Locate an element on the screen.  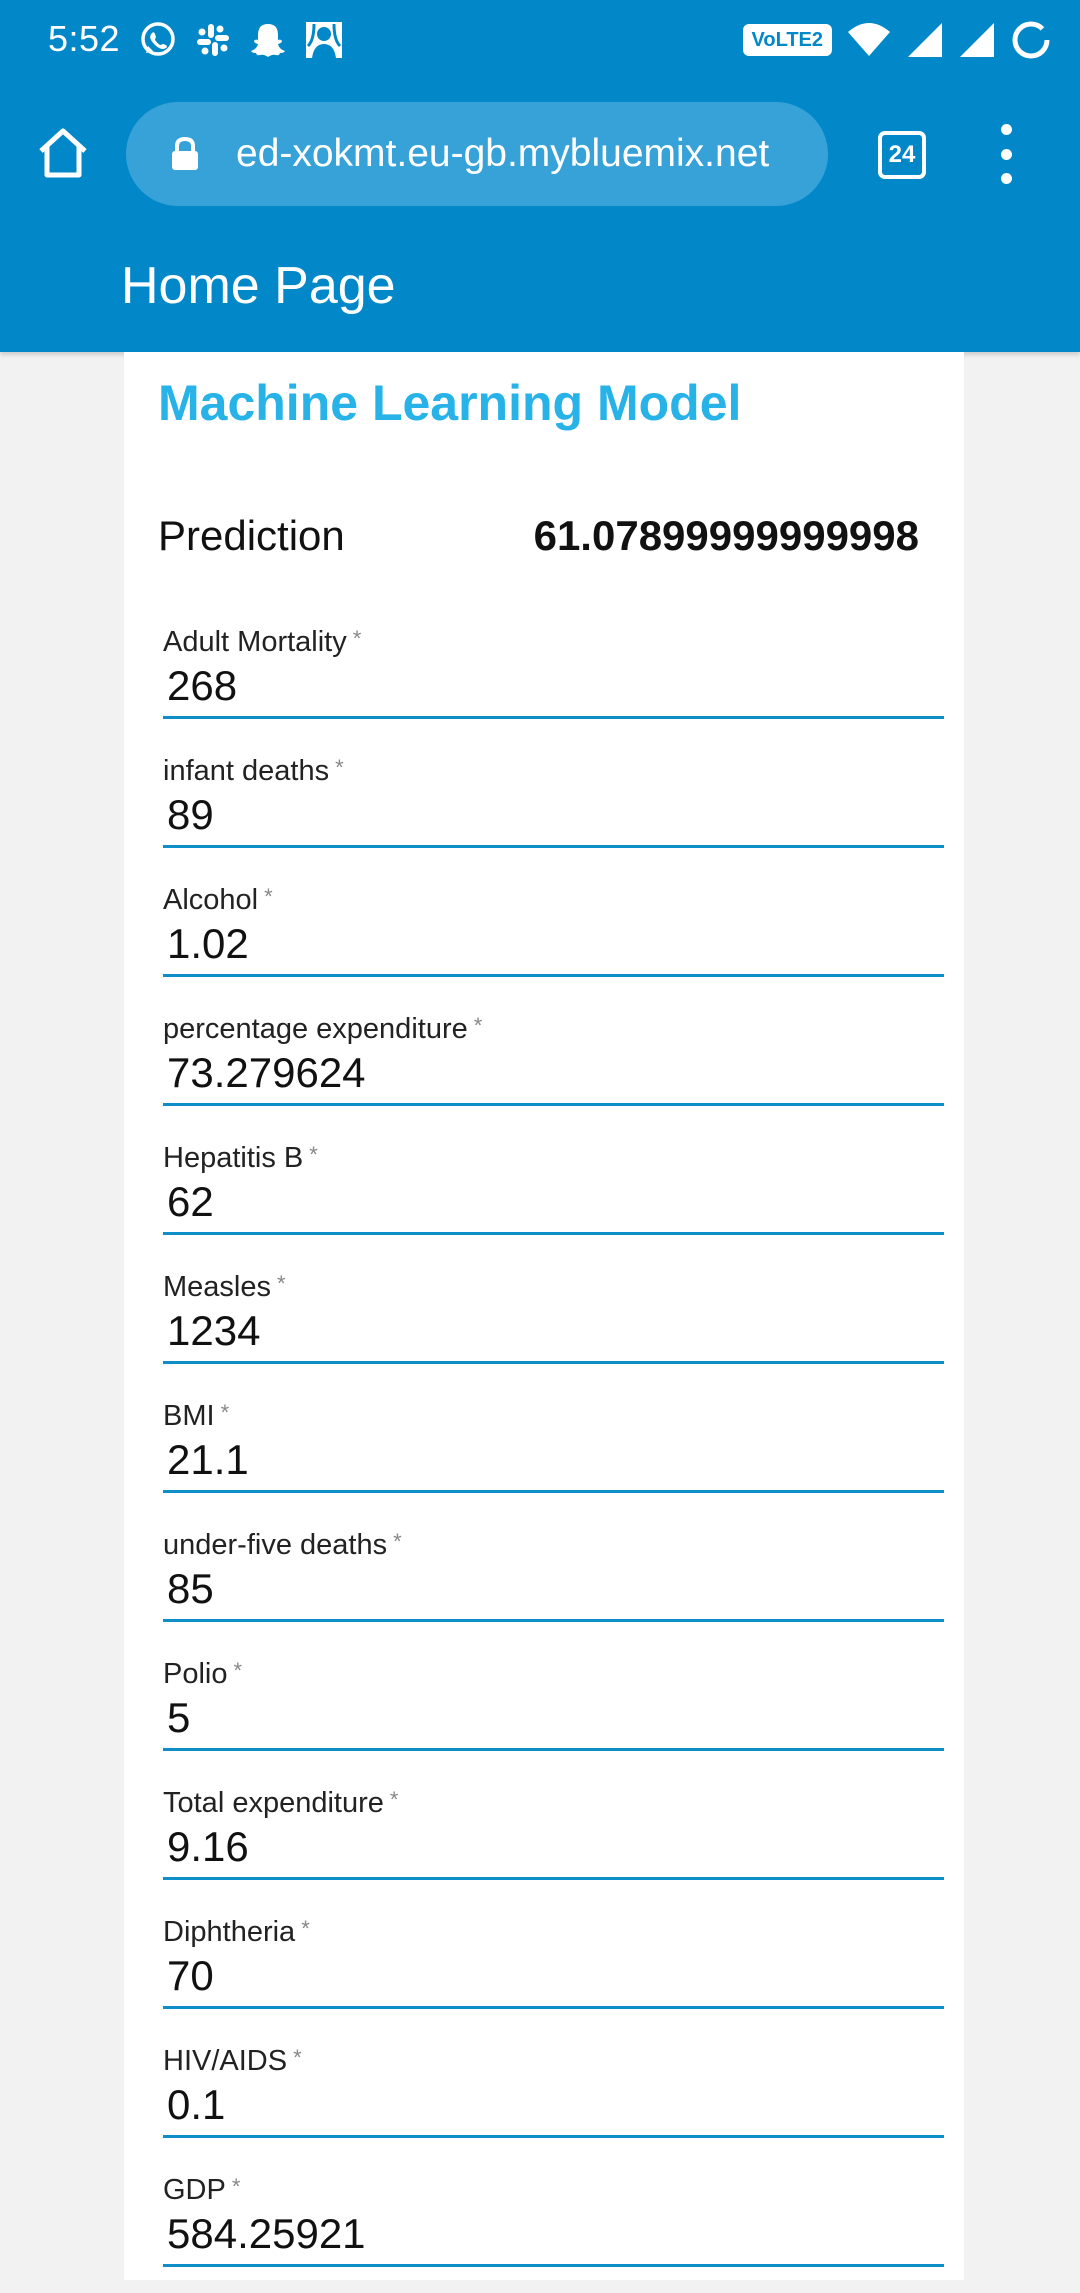
field-gdp: GDP * is located at coordinates (553, 2228).